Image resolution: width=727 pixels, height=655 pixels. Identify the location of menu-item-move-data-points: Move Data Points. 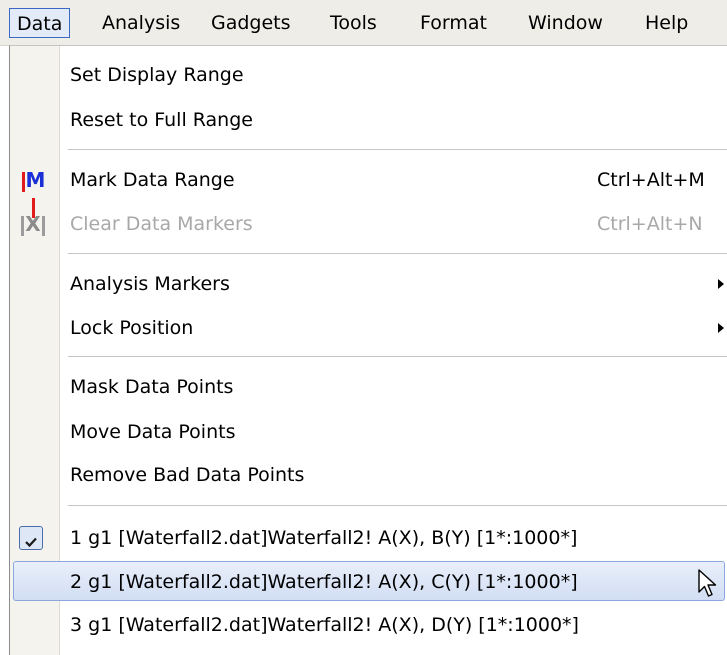
(368, 432).